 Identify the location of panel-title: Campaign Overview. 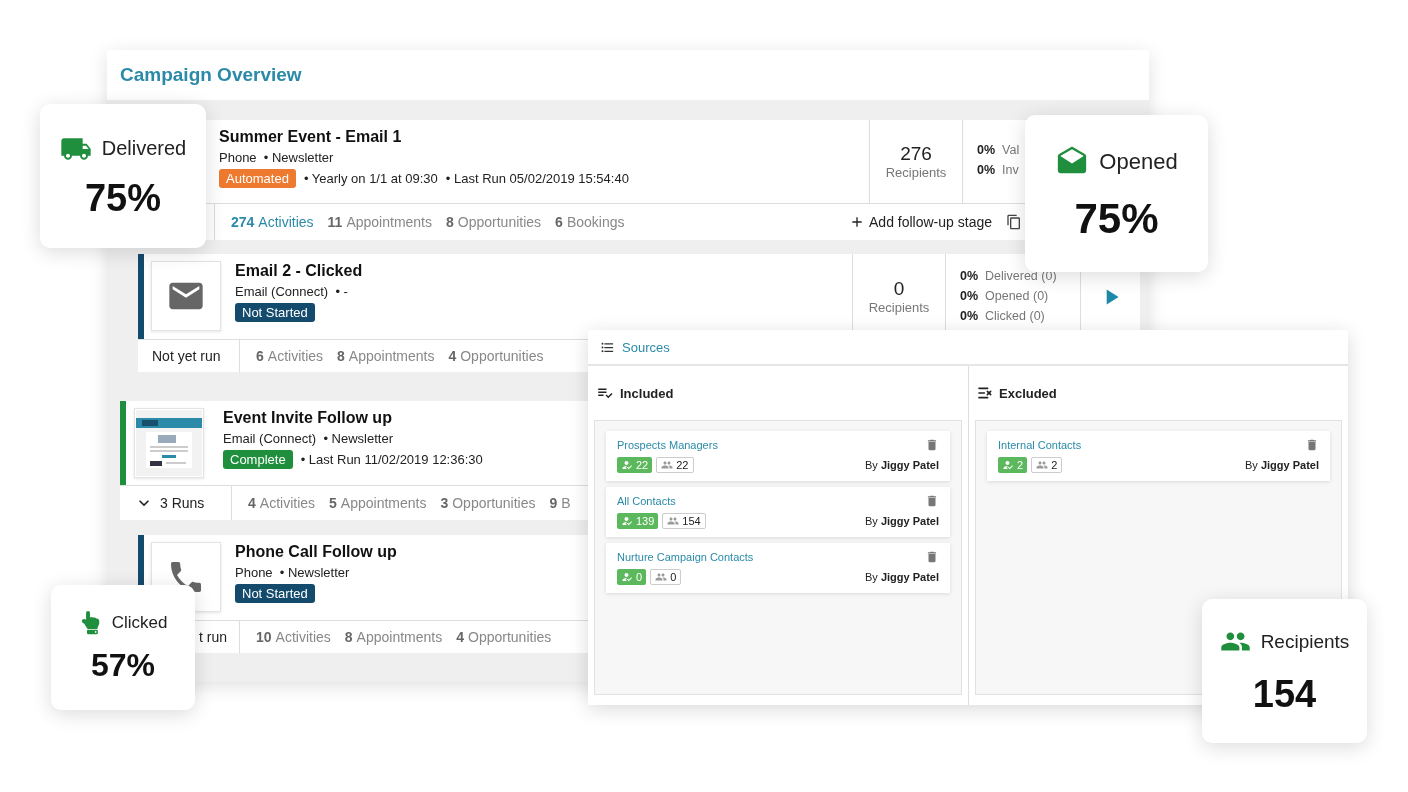
(211, 75).